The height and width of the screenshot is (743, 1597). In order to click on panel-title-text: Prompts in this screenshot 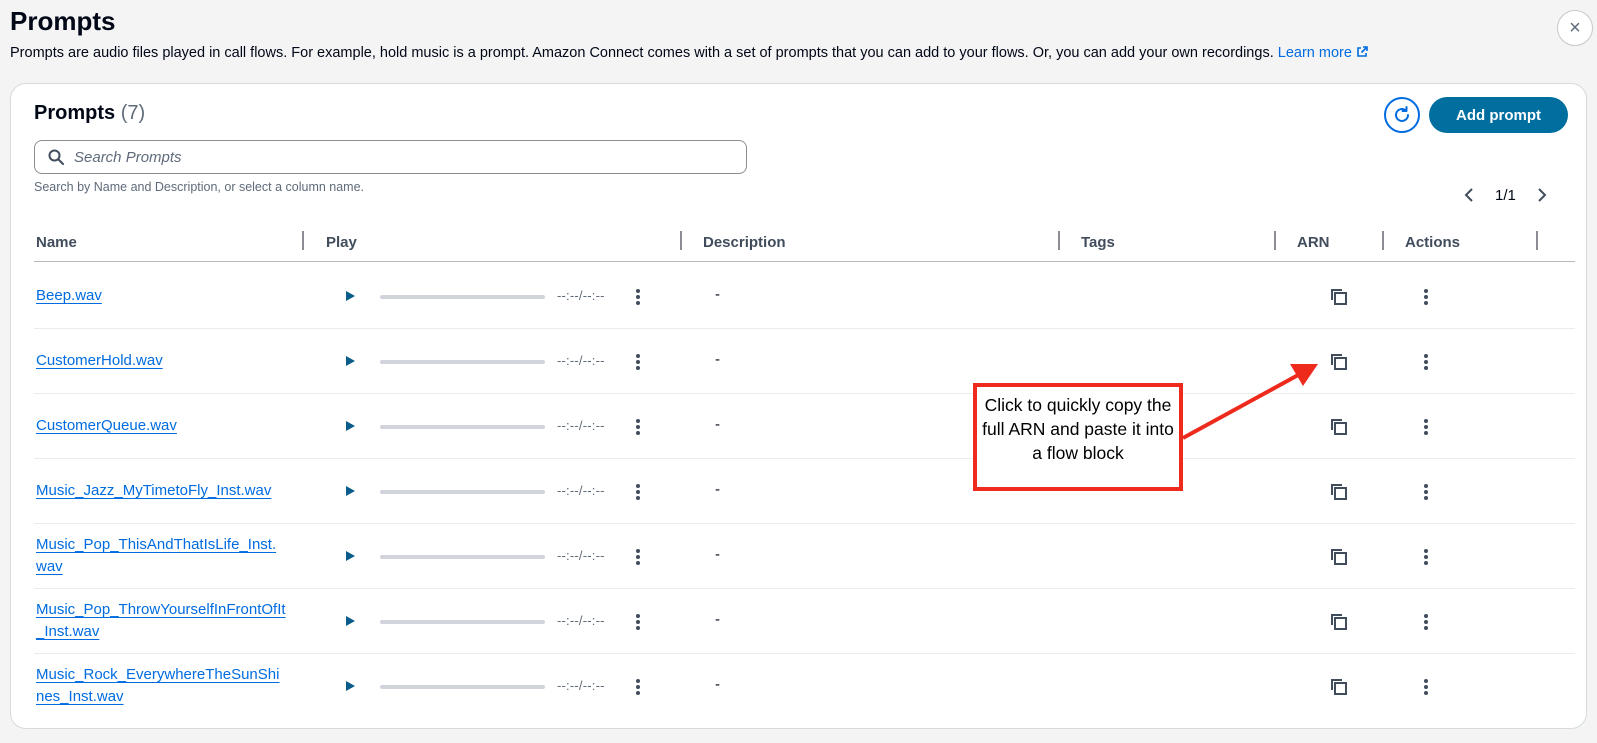, I will do `click(75, 113)`.